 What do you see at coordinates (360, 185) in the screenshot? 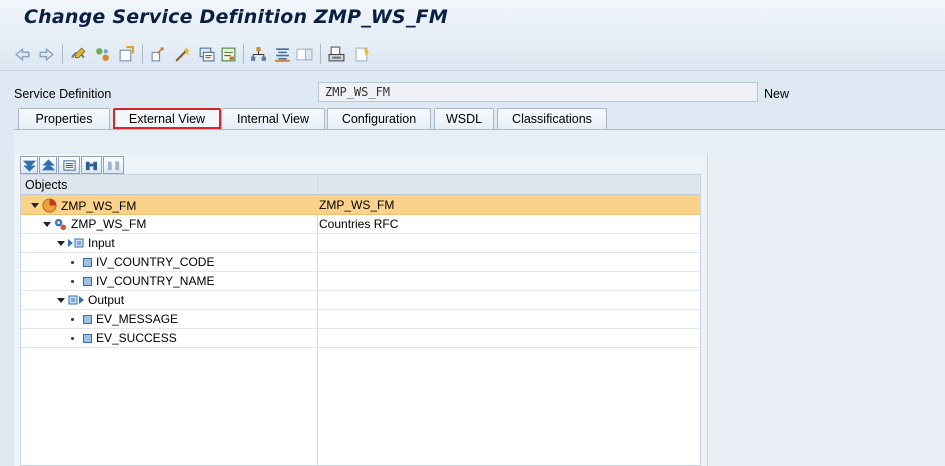
I see `tree-header: Objects` at bounding box center [360, 185].